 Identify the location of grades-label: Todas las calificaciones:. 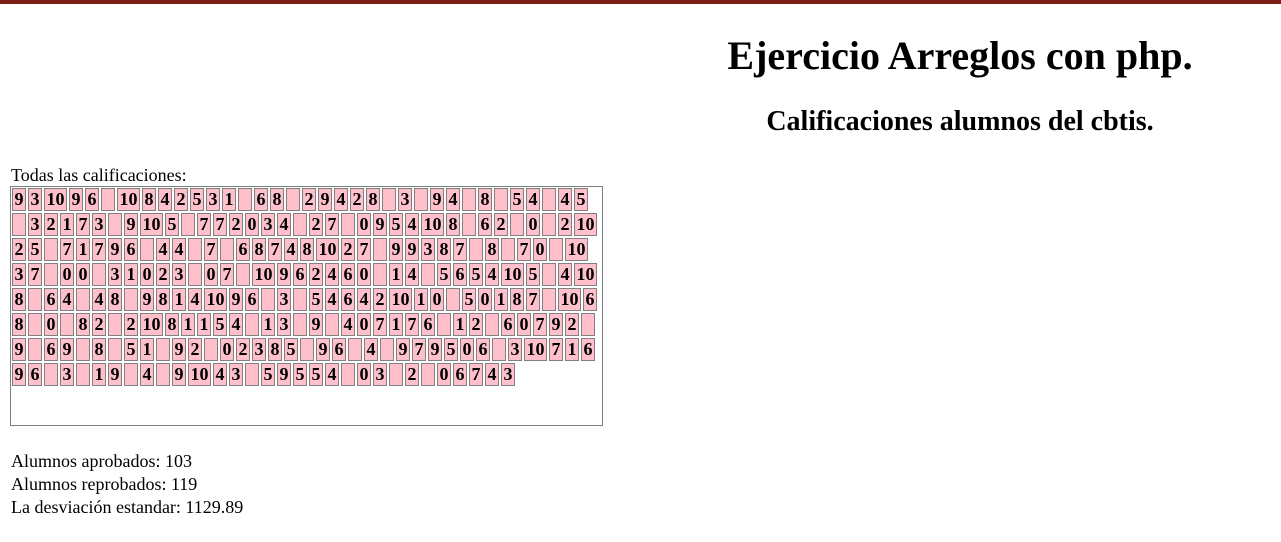
(99, 175).